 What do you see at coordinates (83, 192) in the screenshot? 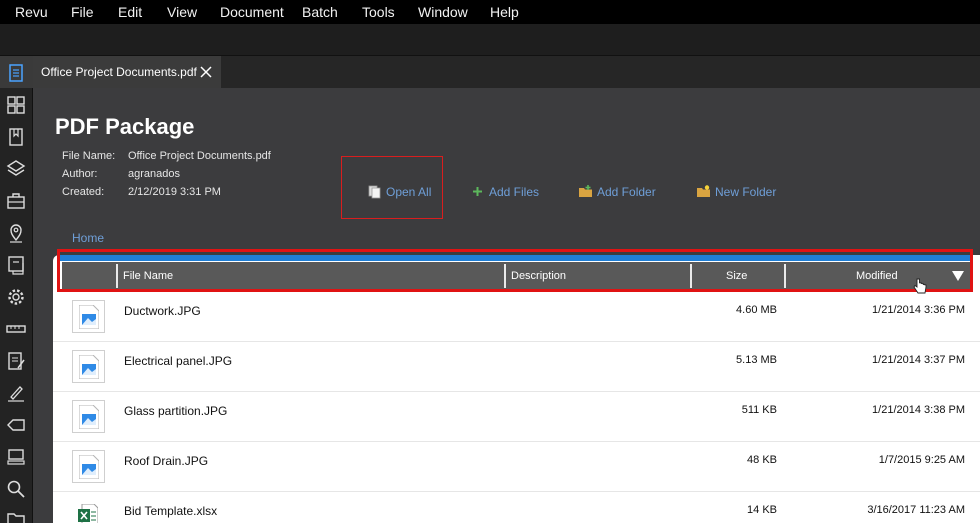
I see `created-label: Created:` at bounding box center [83, 192].